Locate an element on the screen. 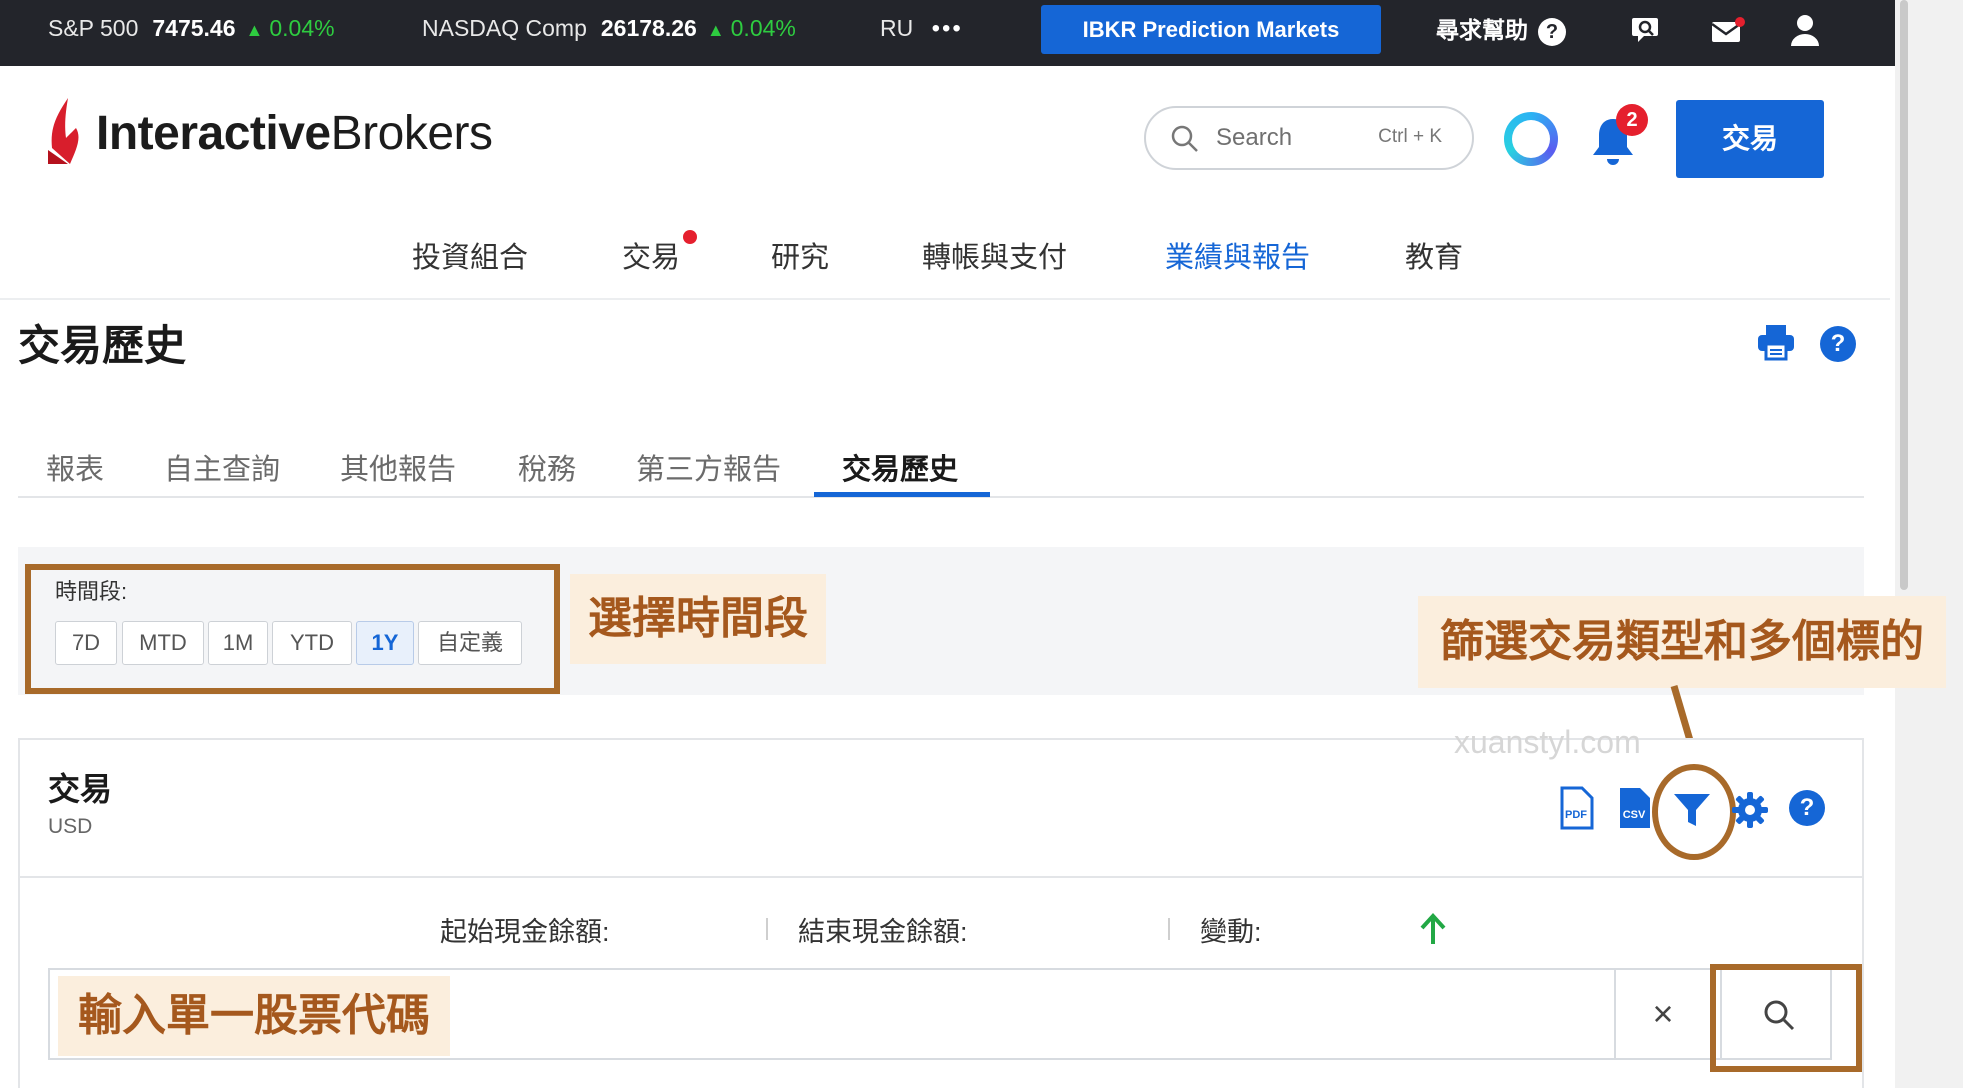 This screenshot has width=1963, height=1088. notification-count-badge: 2 is located at coordinates (1632, 120).